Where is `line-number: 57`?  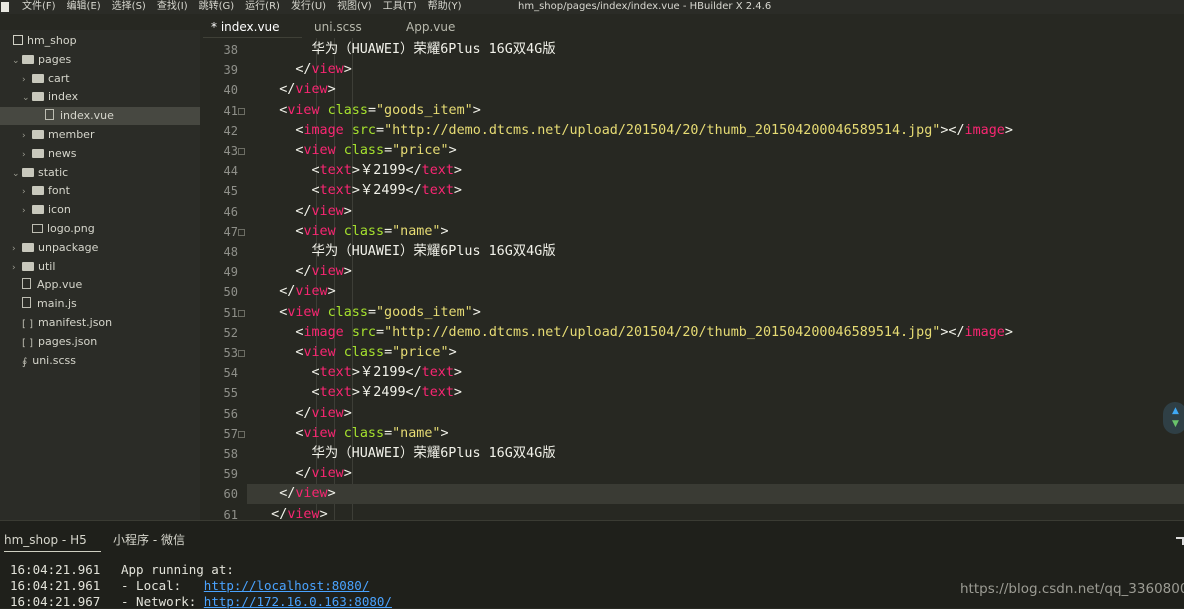 line-number: 57 is located at coordinates (230, 433).